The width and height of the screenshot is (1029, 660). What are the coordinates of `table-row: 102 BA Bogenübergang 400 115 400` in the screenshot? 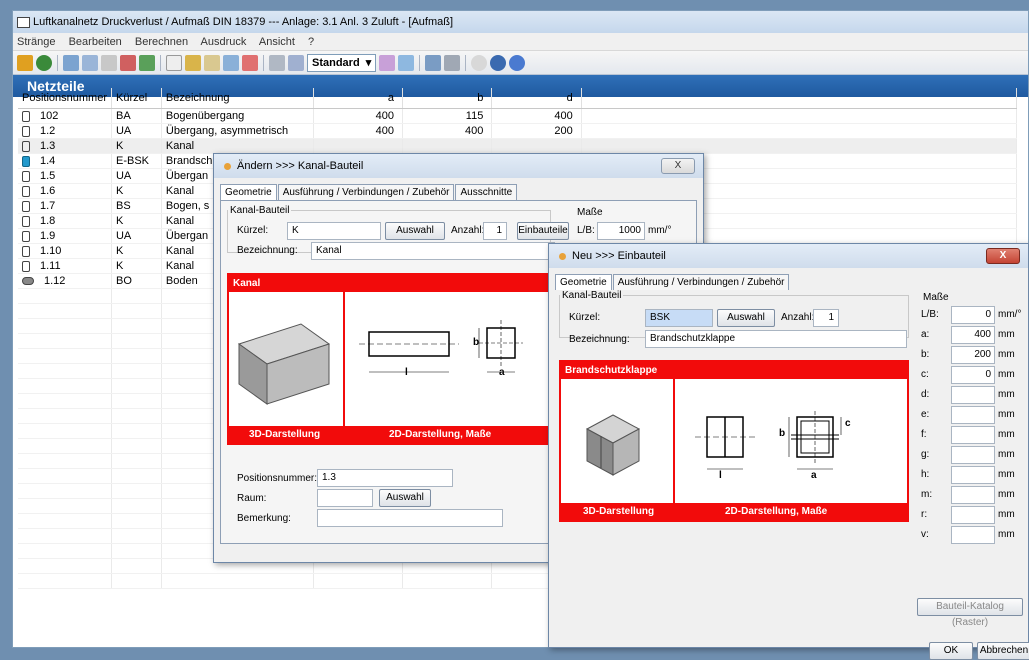 It's located at (518, 116).